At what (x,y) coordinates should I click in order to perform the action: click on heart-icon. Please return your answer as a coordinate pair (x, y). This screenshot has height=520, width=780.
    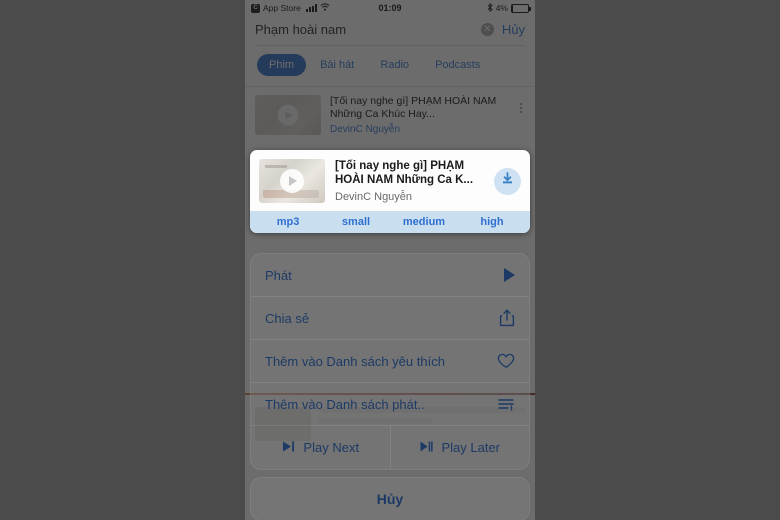
    Looking at the image, I should click on (506, 361).